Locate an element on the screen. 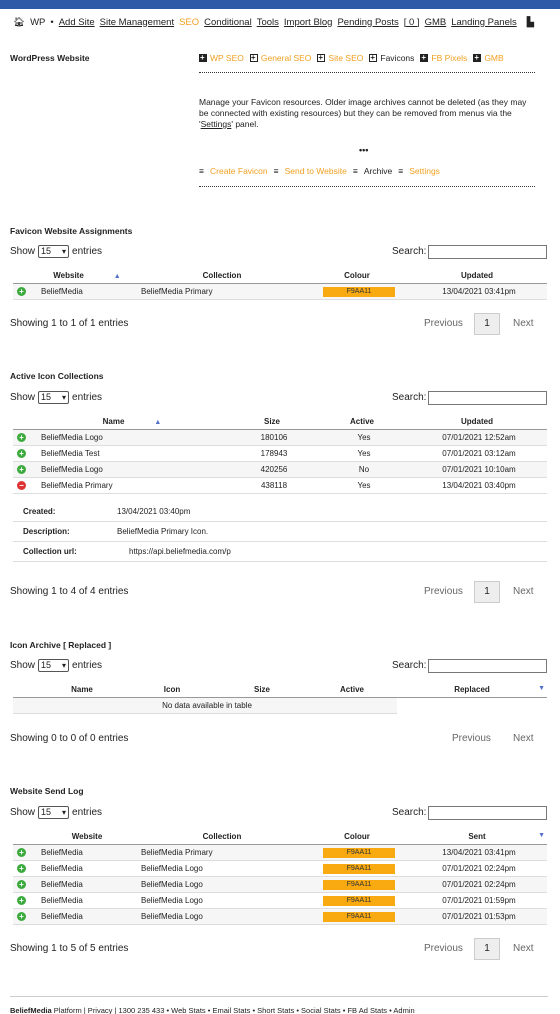  tab-general-seo: General SEO is located at coordinates (280, 58).